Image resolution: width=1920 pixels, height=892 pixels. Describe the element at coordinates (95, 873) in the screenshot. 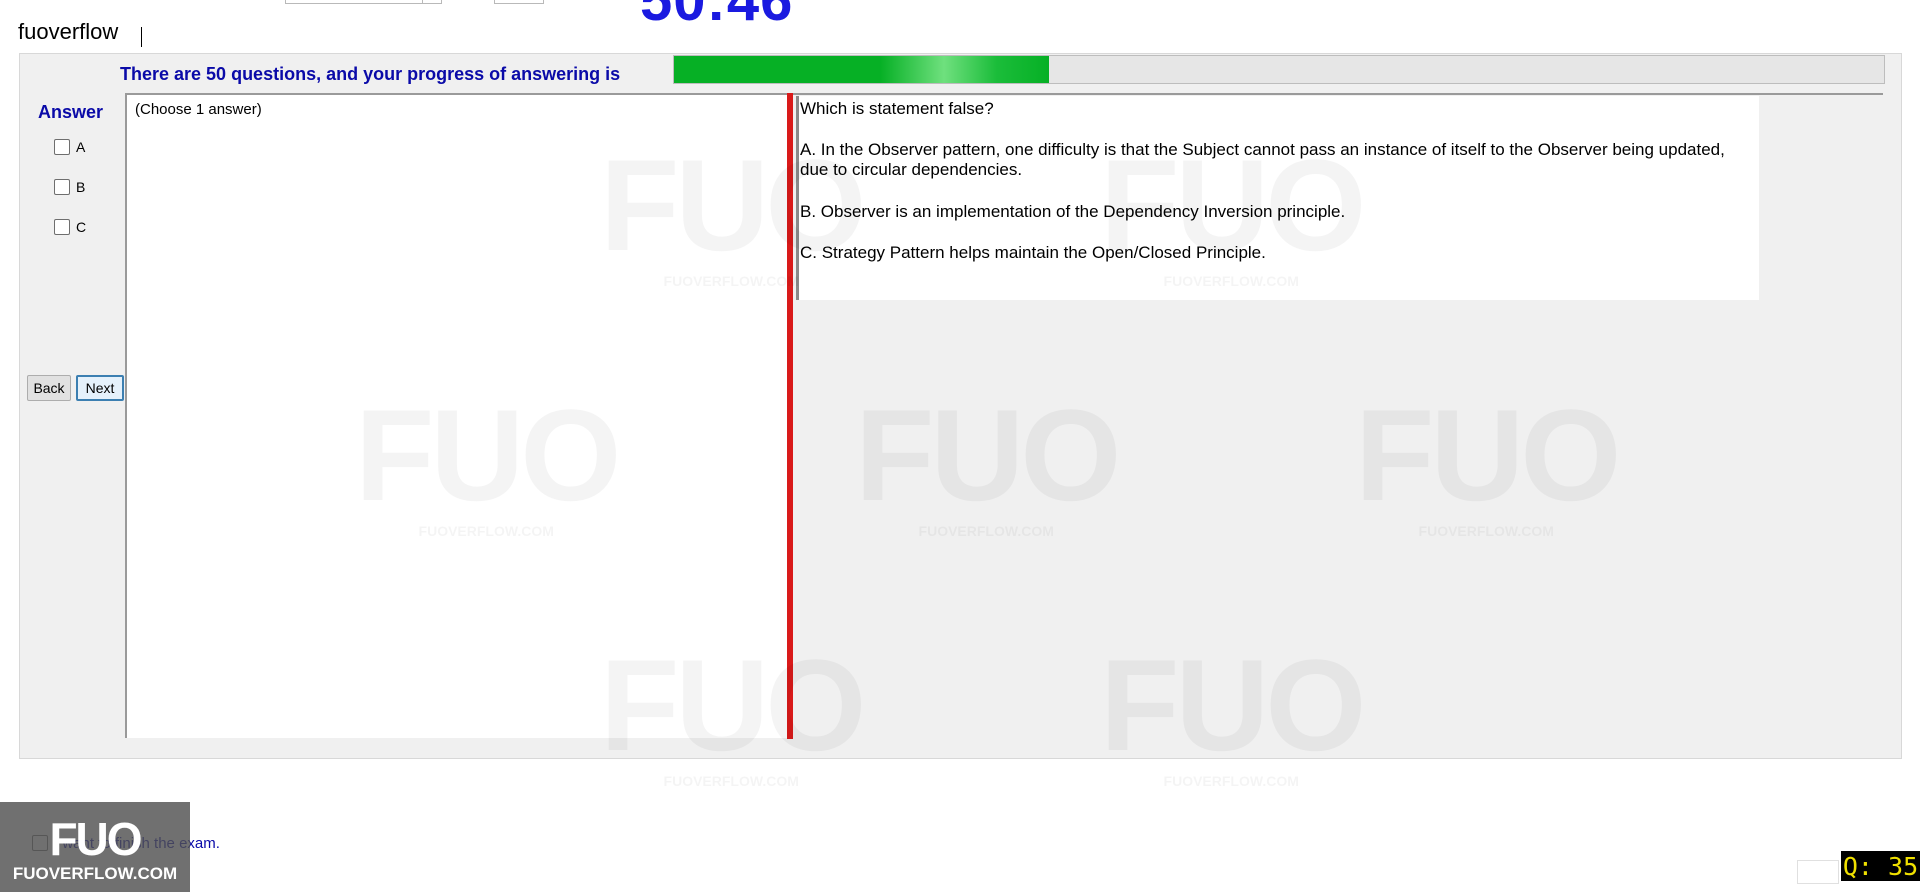

I see `logo-text: FUOVERFLOW.COM` at that location.